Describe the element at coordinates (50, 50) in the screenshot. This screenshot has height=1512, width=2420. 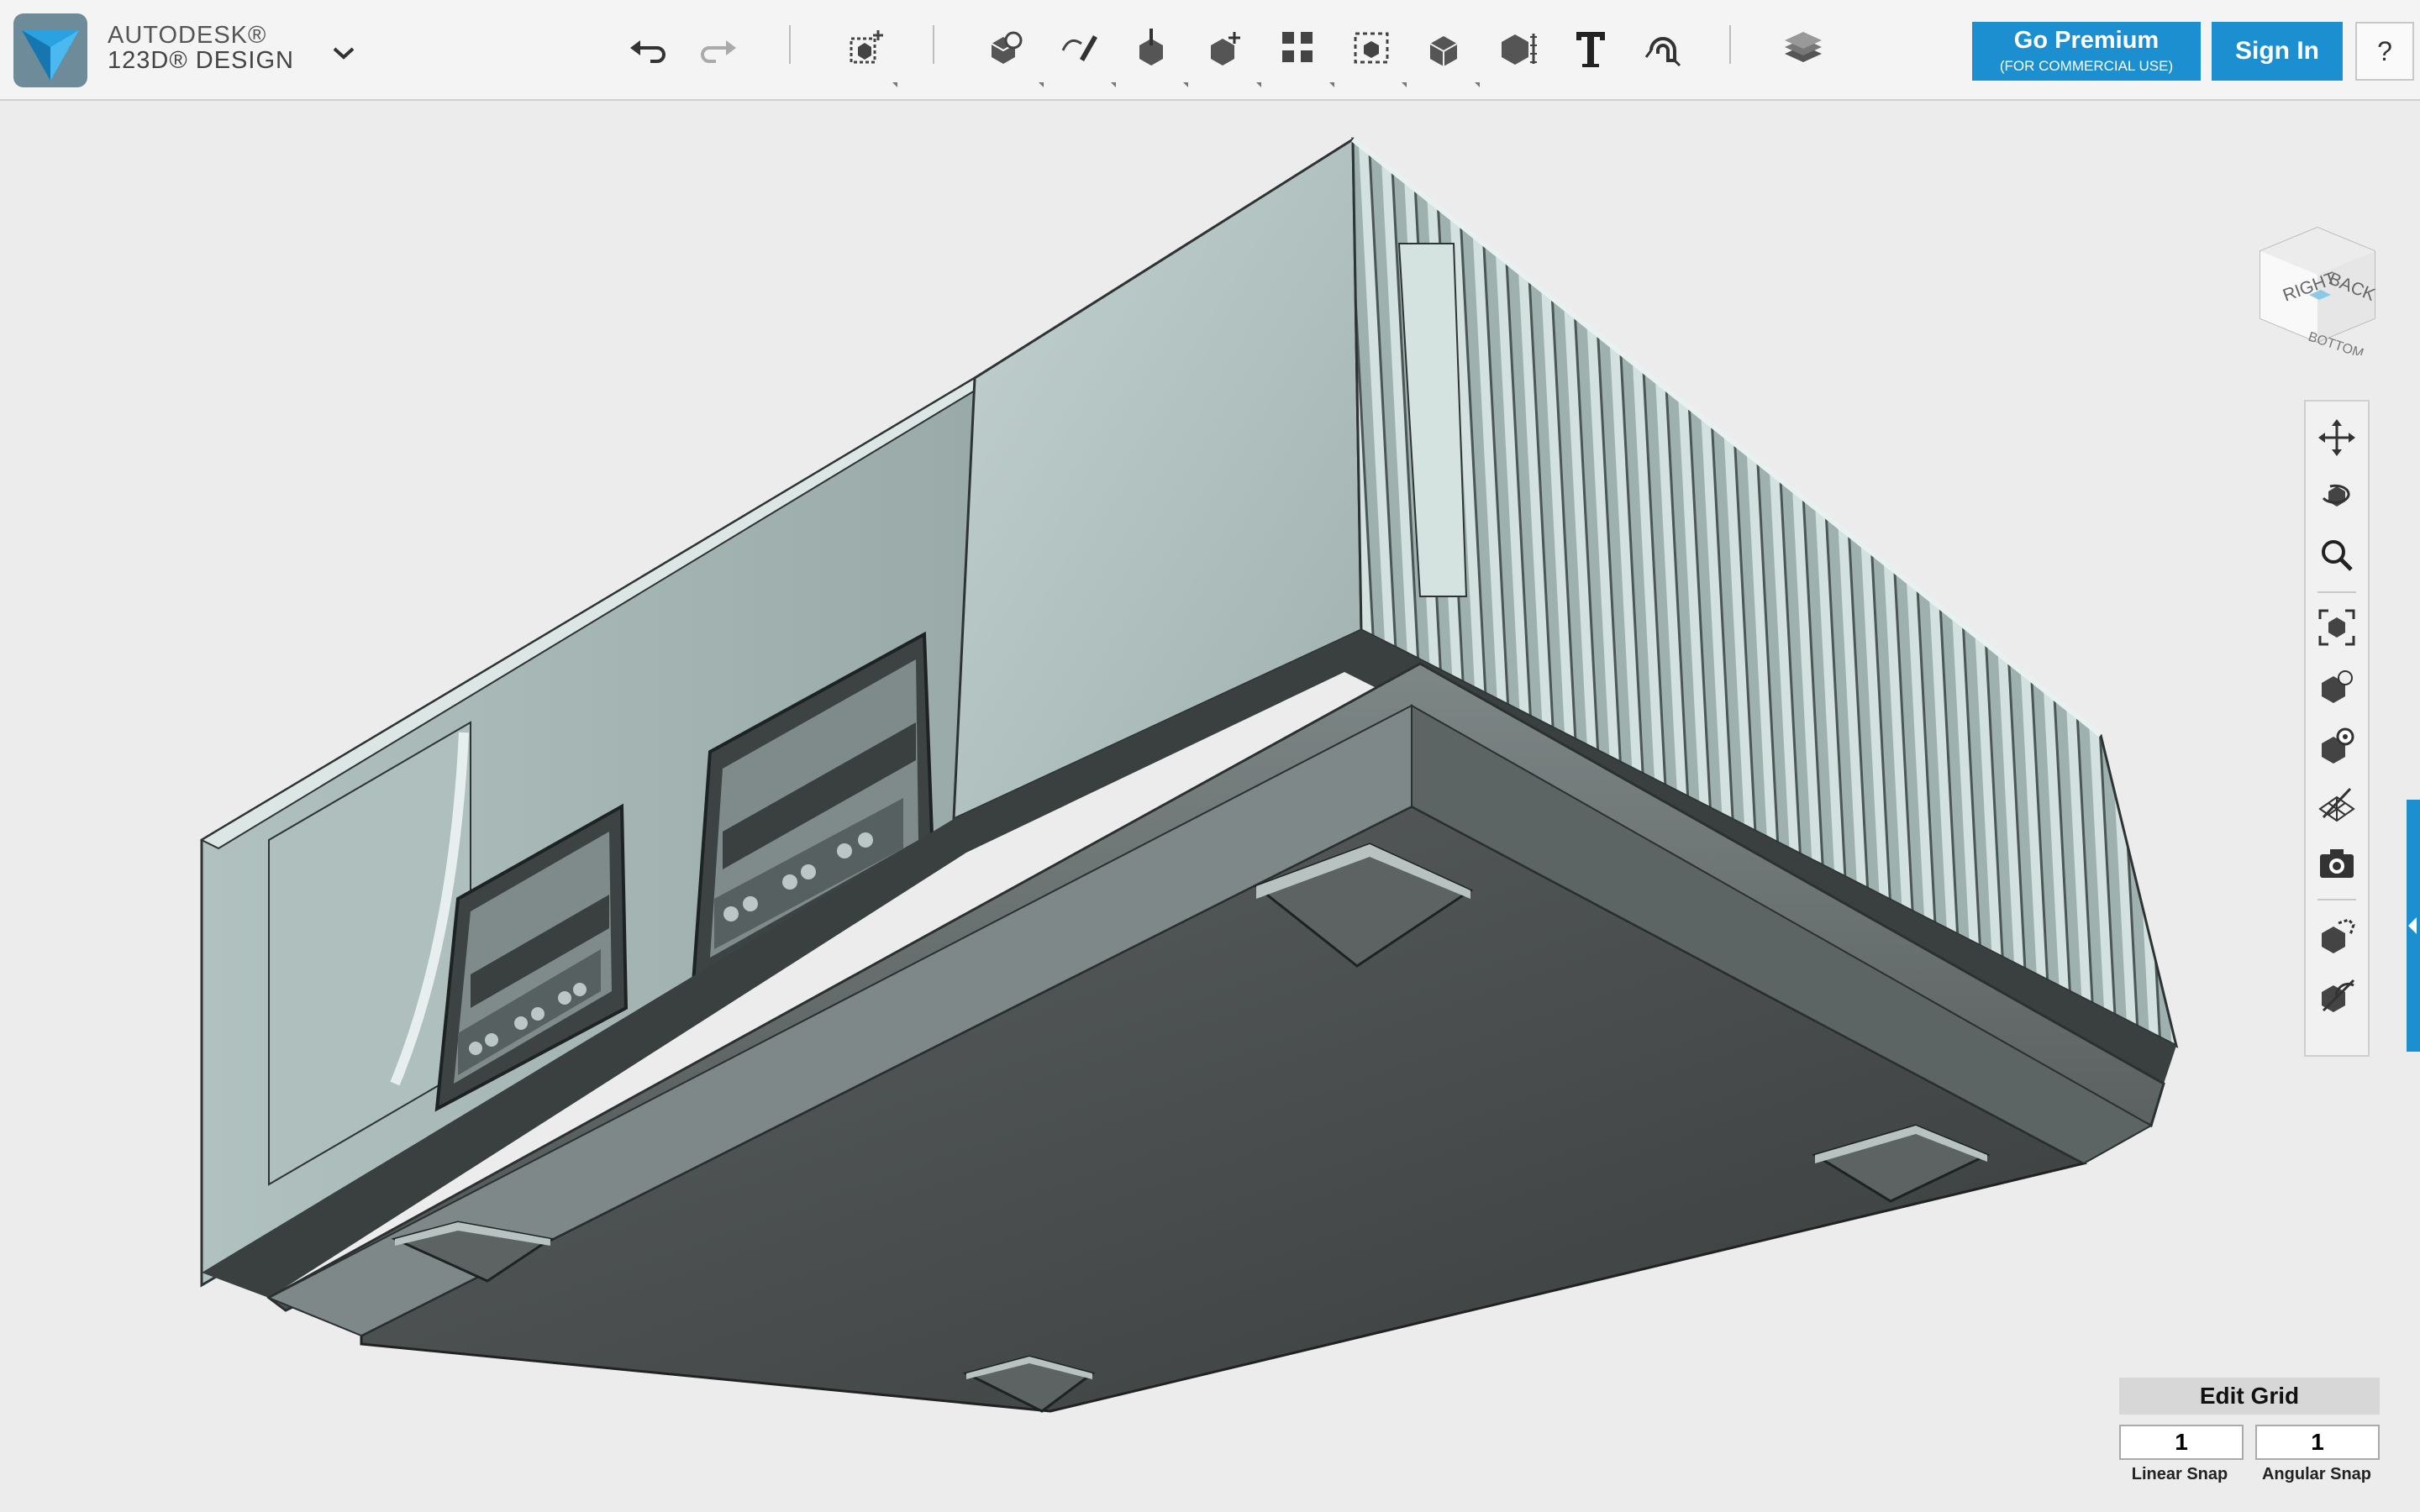
I see `app-logo-icon` at that location.